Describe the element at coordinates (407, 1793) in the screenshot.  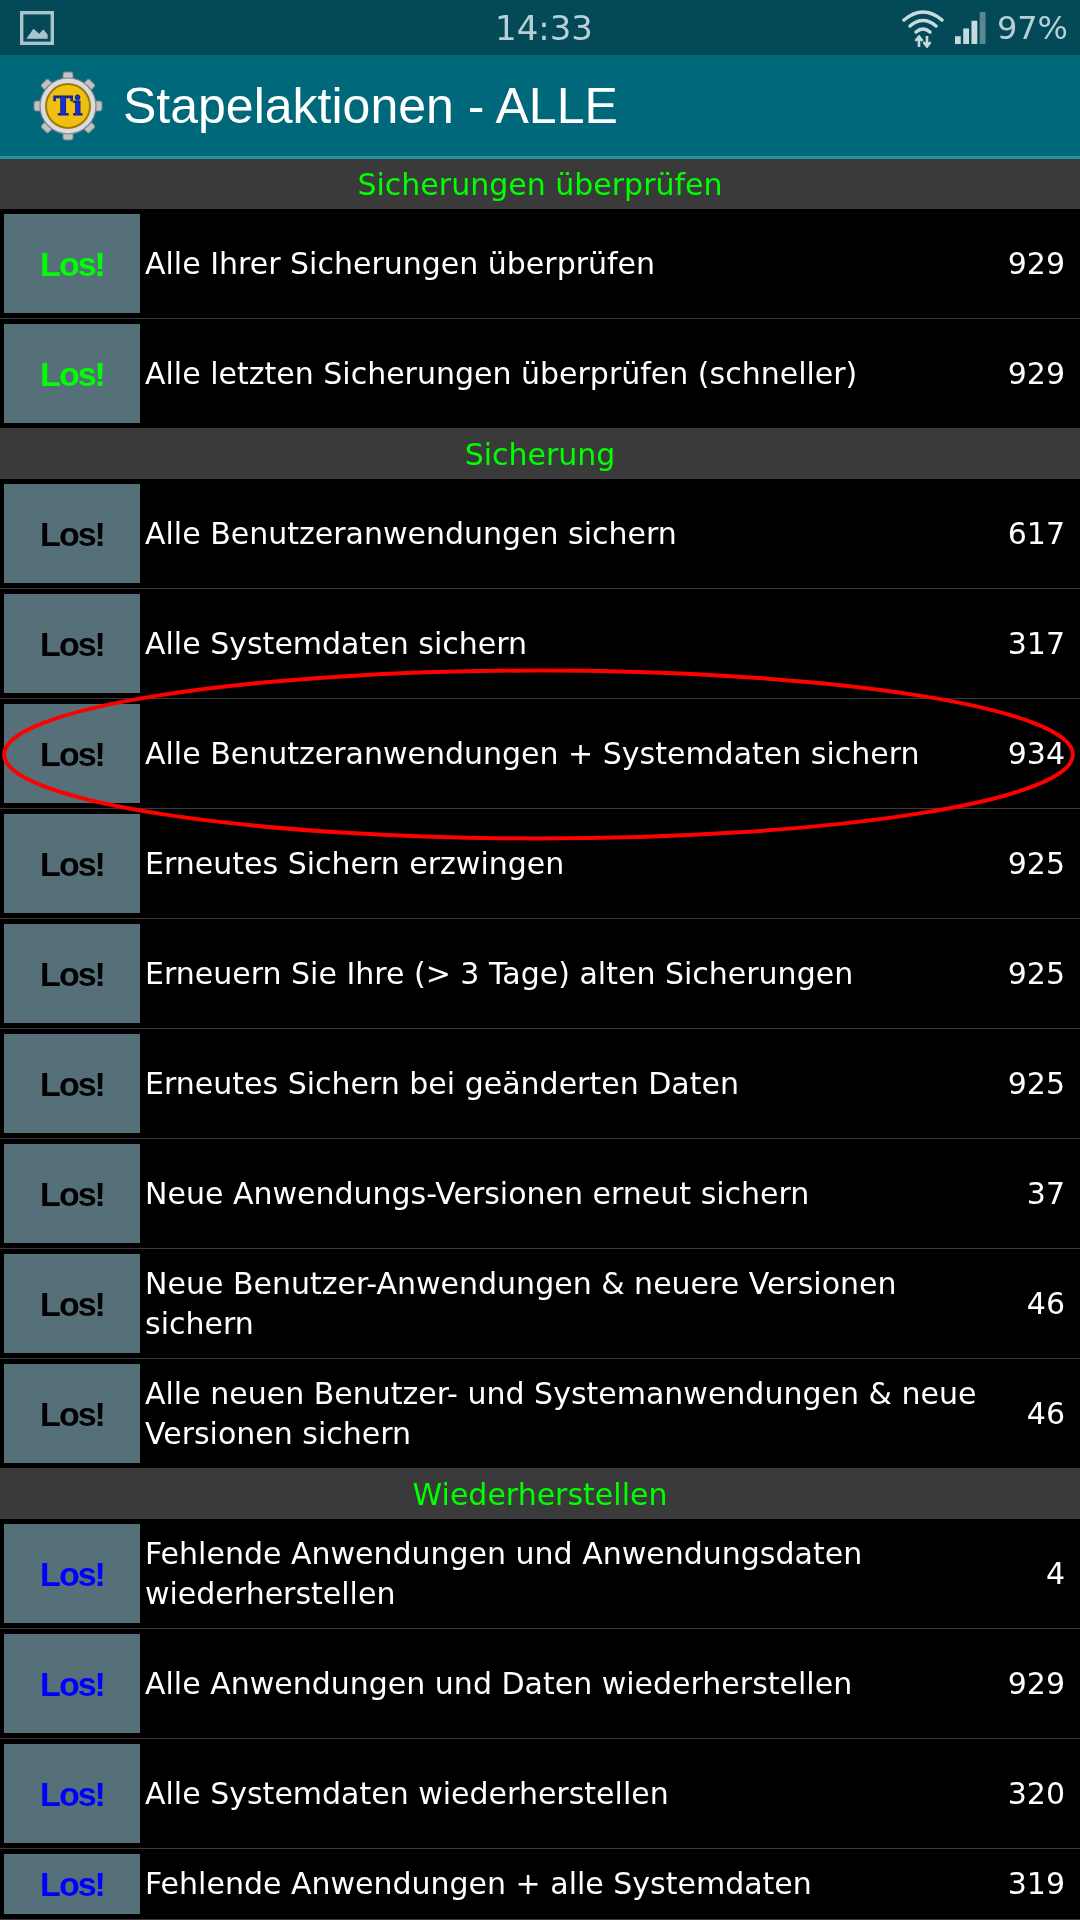
I see `action-label: Alle Systemdaten wiederherstellen` at that location.